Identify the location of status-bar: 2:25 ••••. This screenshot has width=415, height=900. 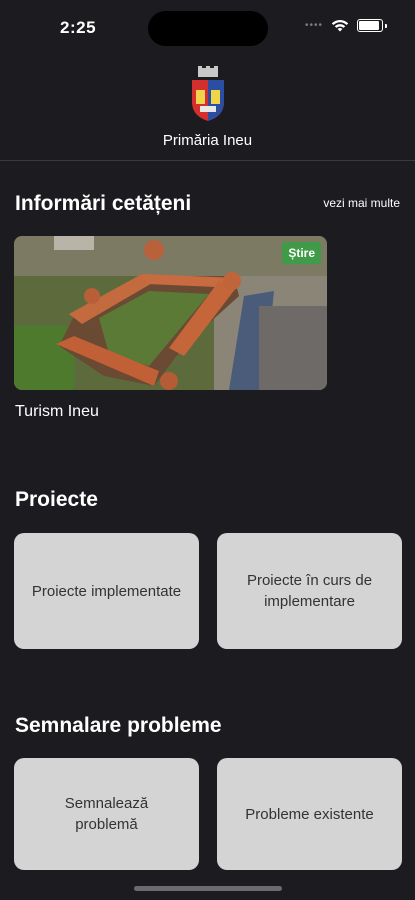
(207, 28).